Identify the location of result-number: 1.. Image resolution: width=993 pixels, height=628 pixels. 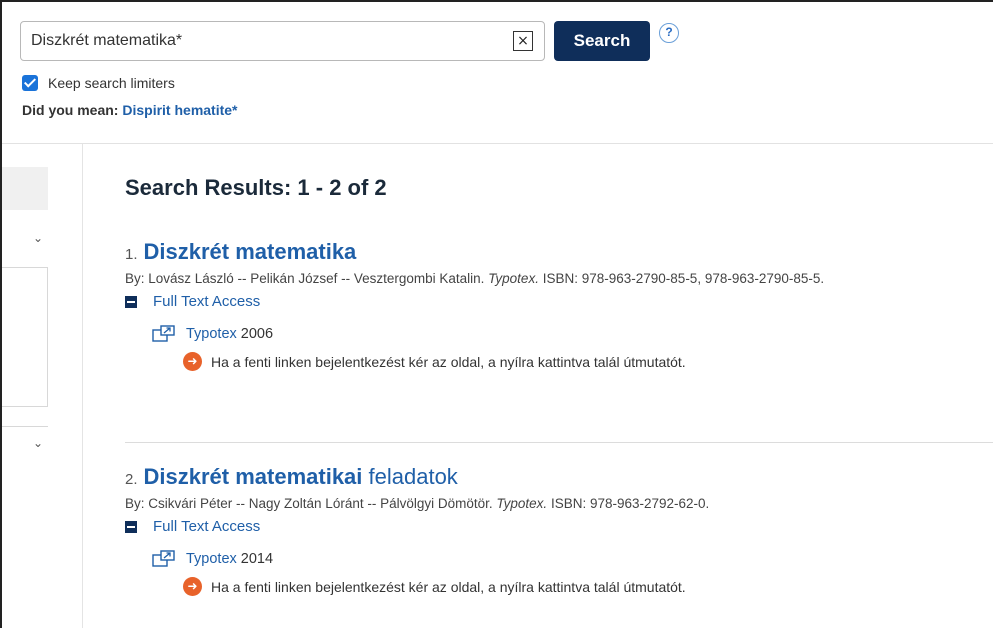
(131, 254).